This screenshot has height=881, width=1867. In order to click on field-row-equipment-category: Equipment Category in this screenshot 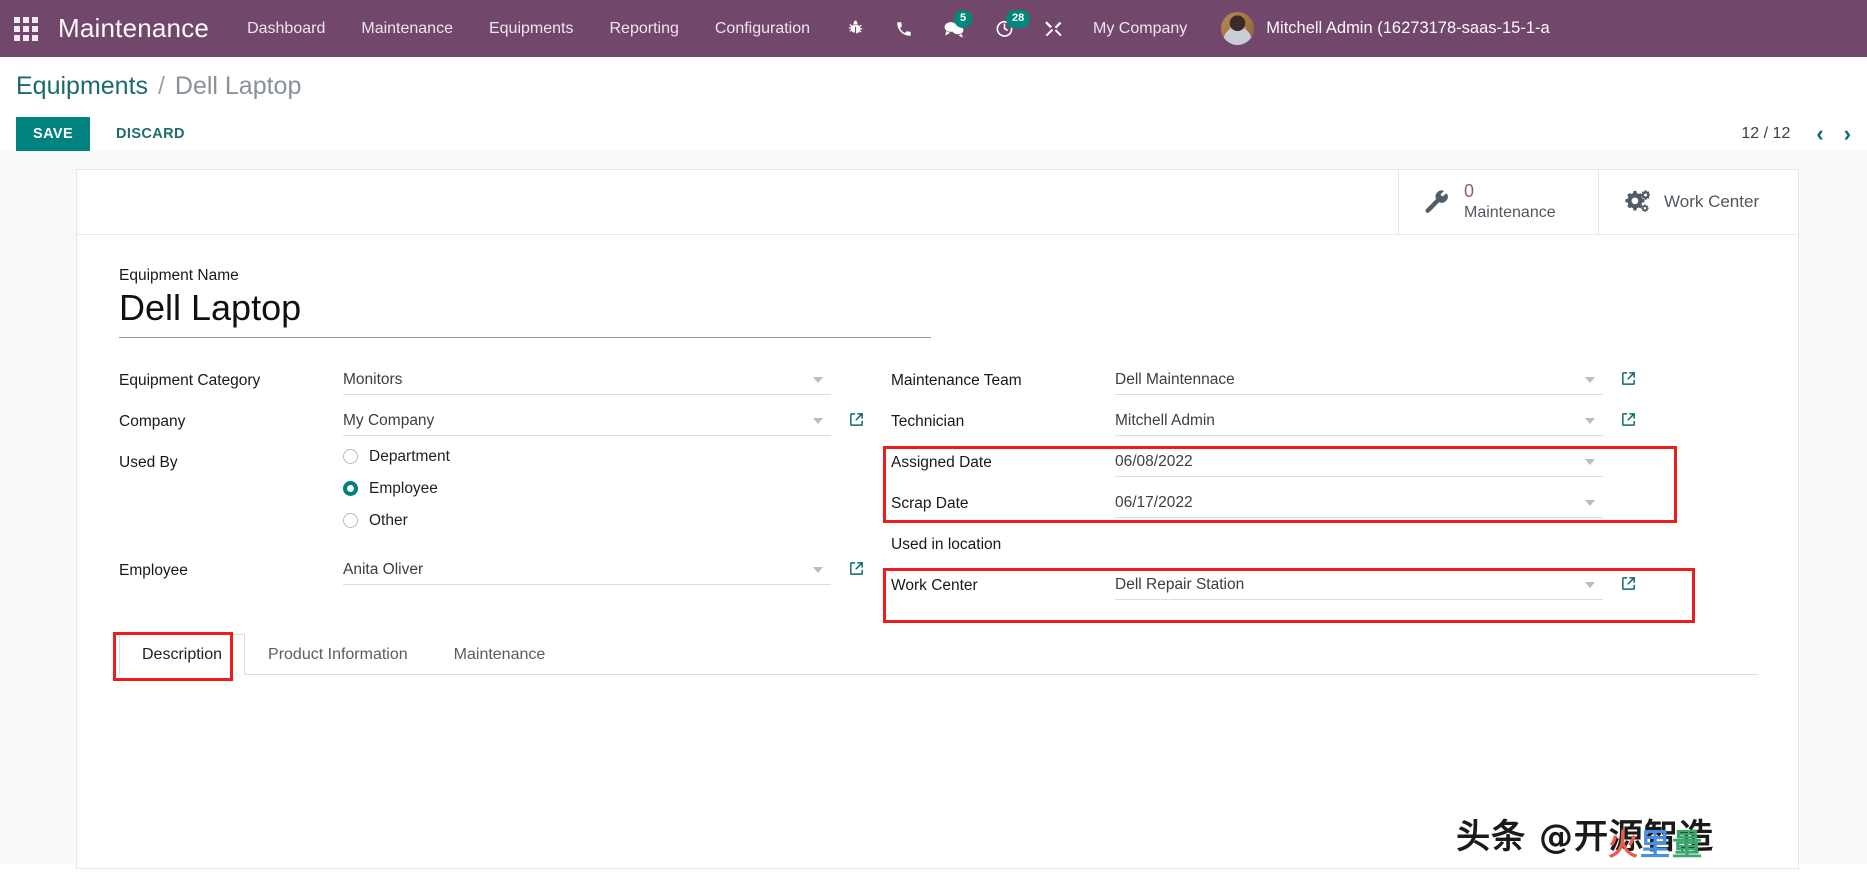, I will do `click(475, 383)`.